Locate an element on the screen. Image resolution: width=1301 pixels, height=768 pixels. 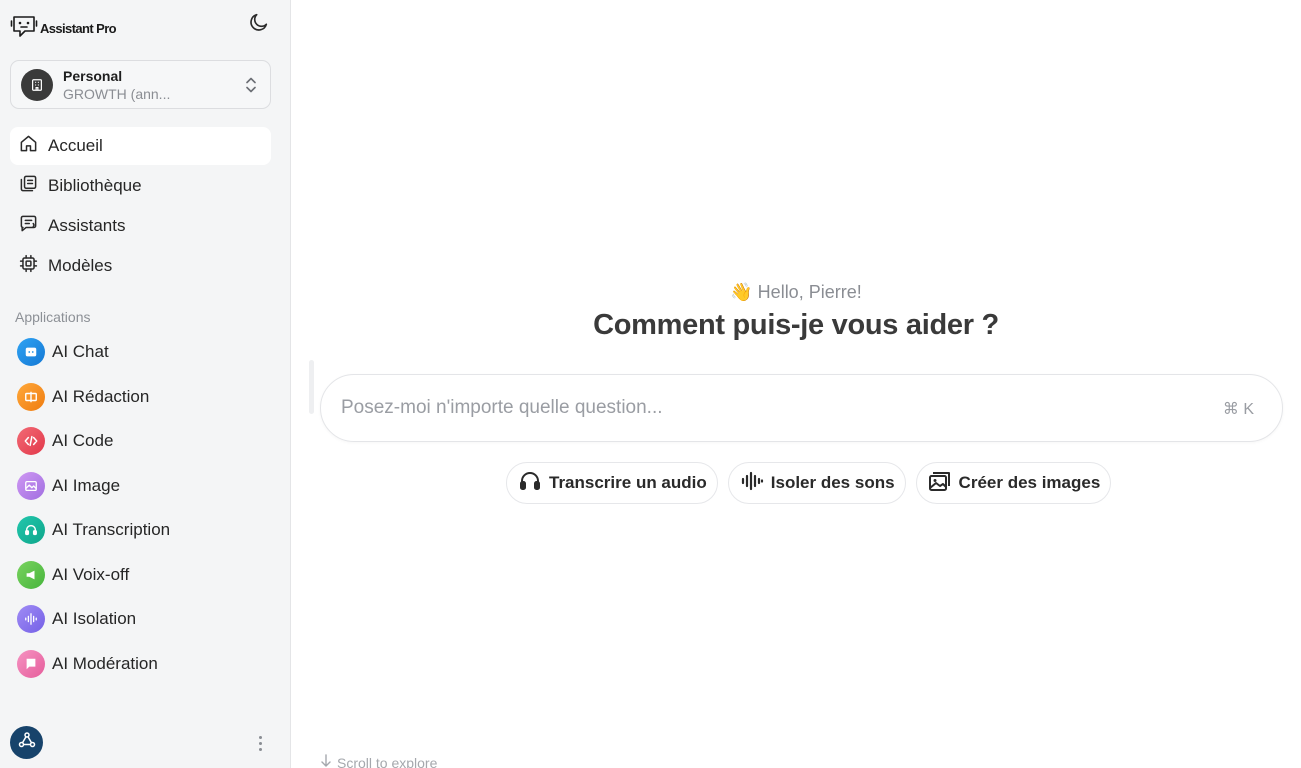
moon-icon is located at coordinates (259, 24).